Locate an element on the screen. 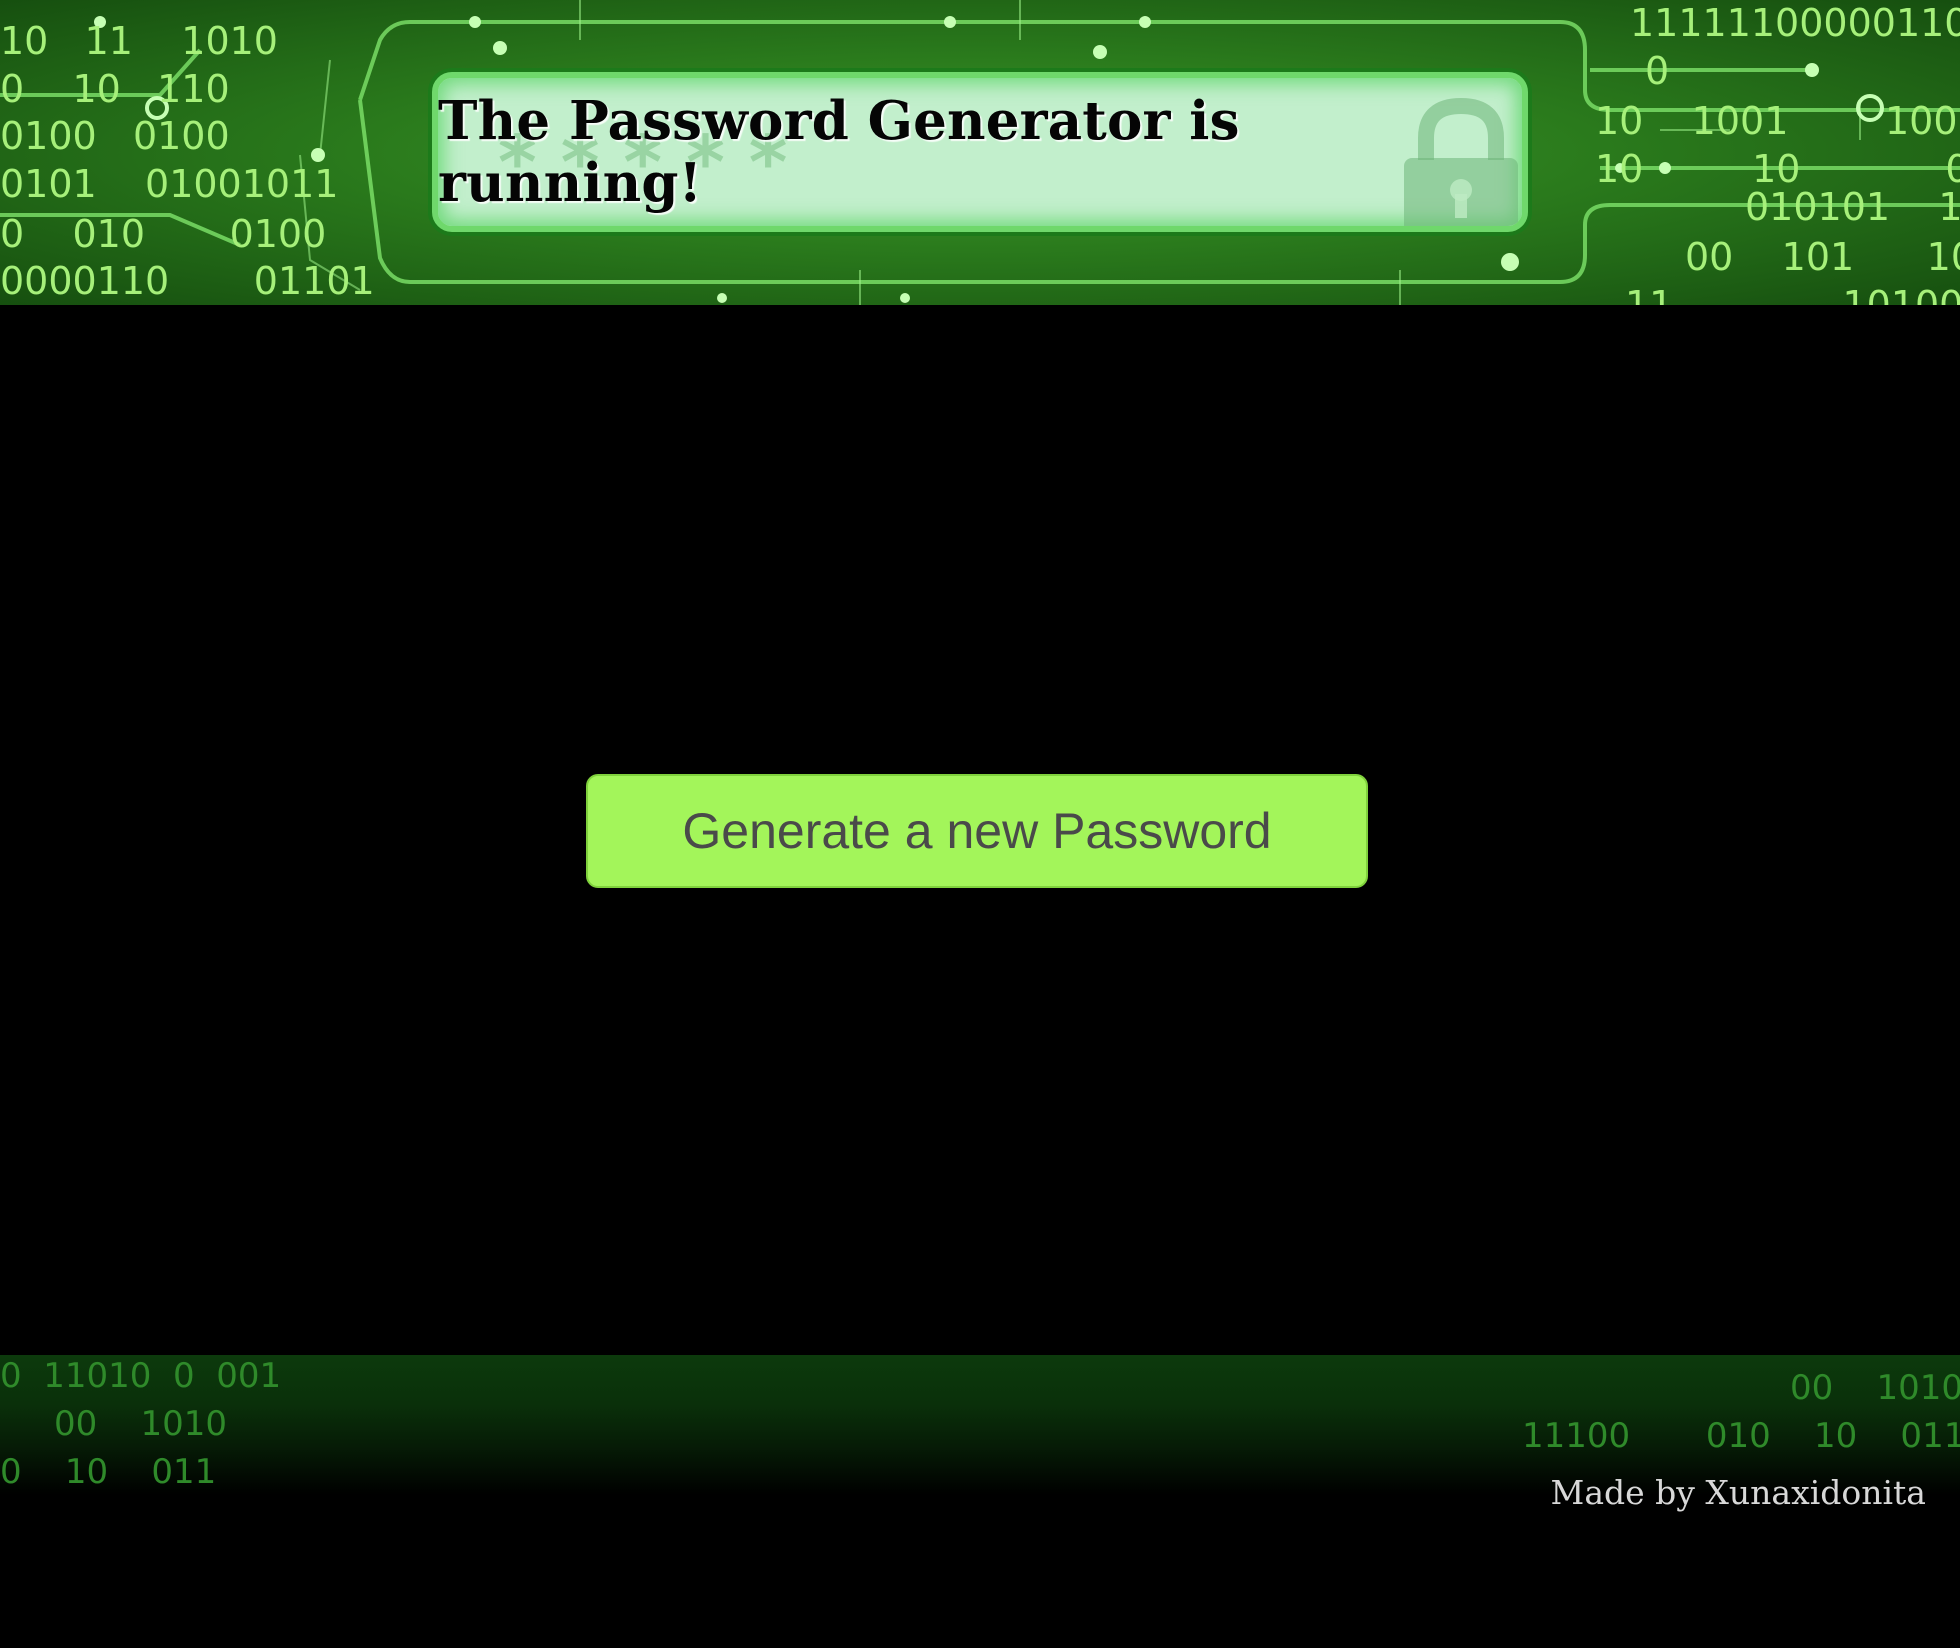 The width and height of the screenshot is (1960, 1648). binary-decoration: 0 11010 0 001 is located at coordinates (141, 1376).